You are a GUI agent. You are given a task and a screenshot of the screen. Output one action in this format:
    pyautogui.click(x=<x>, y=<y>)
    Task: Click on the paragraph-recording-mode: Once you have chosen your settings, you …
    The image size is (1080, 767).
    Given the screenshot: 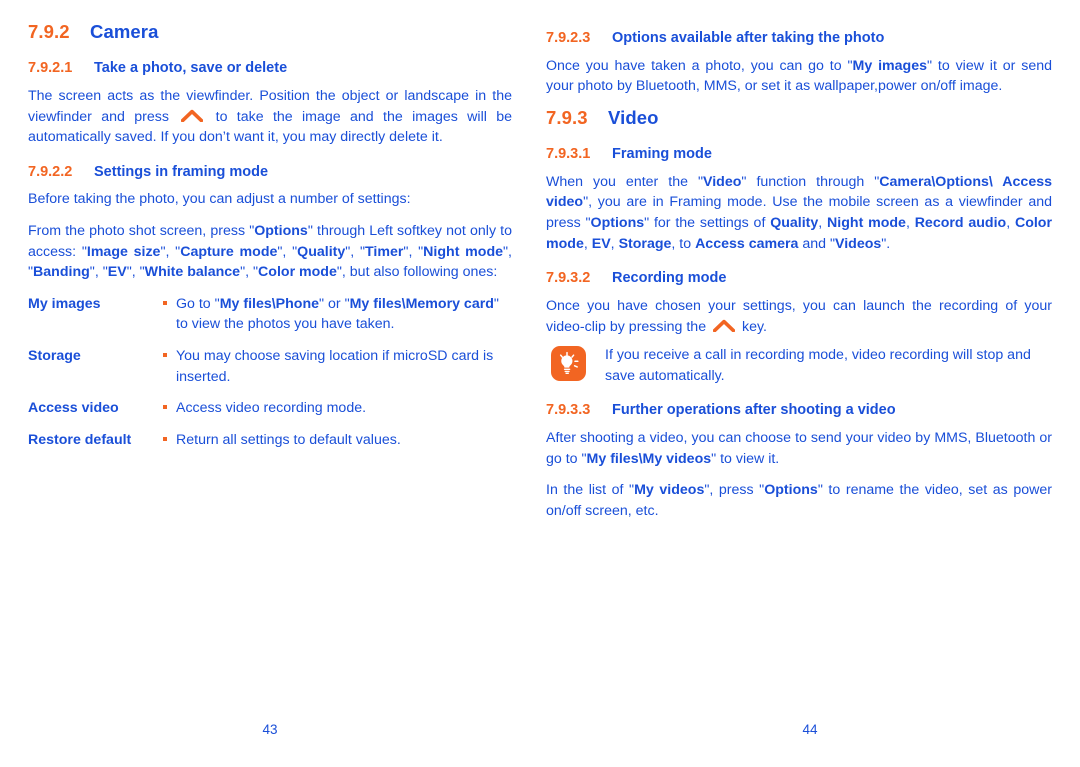 What is the action you would take?
    pyautogui.click(x=799, y=316)
    